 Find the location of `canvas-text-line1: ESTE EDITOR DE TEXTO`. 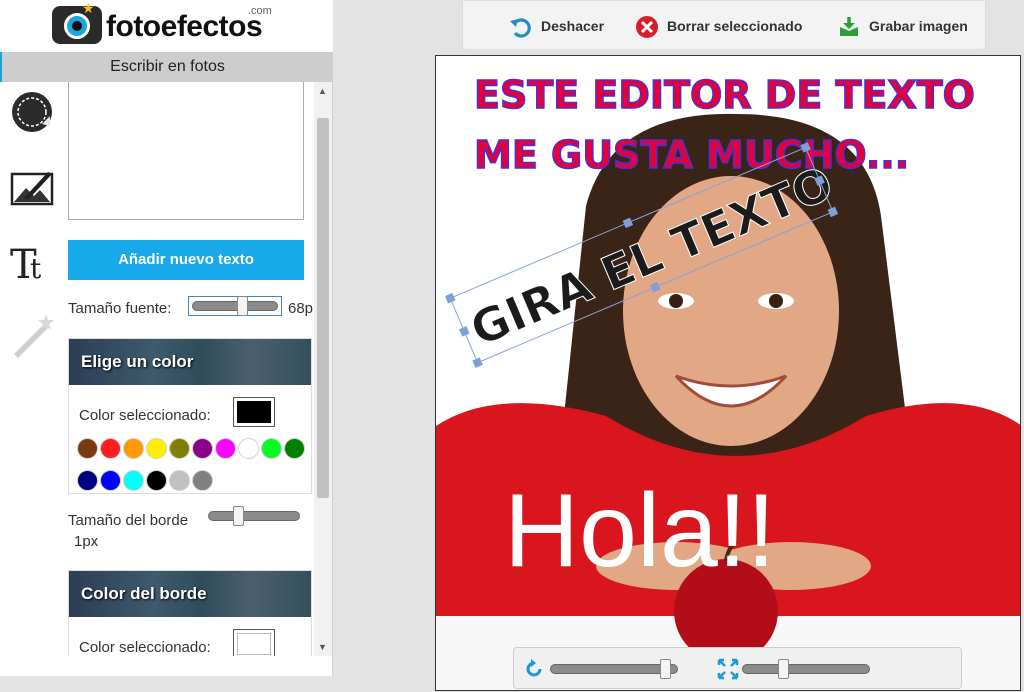

canvas-text-line1: ESTE EDITOR DE TEXTO is located at coordinates (724, 95).